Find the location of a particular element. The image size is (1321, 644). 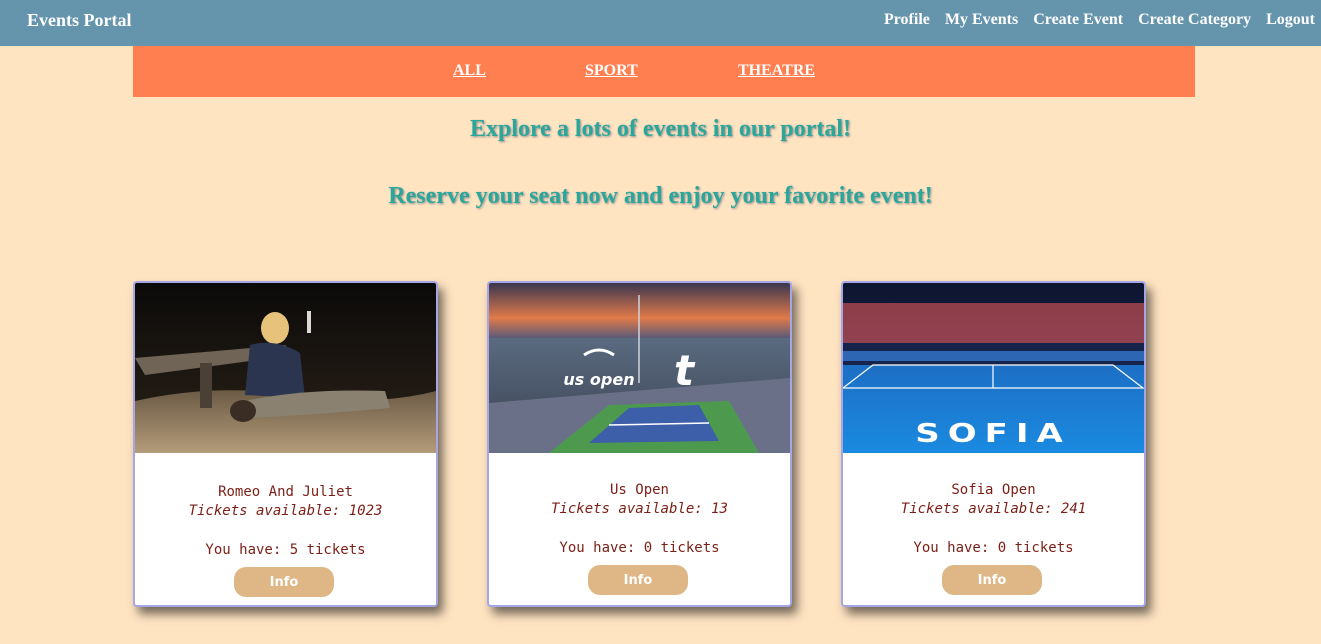

event-image-sofia-open: SOFIA is located at coordinates (993, 368).